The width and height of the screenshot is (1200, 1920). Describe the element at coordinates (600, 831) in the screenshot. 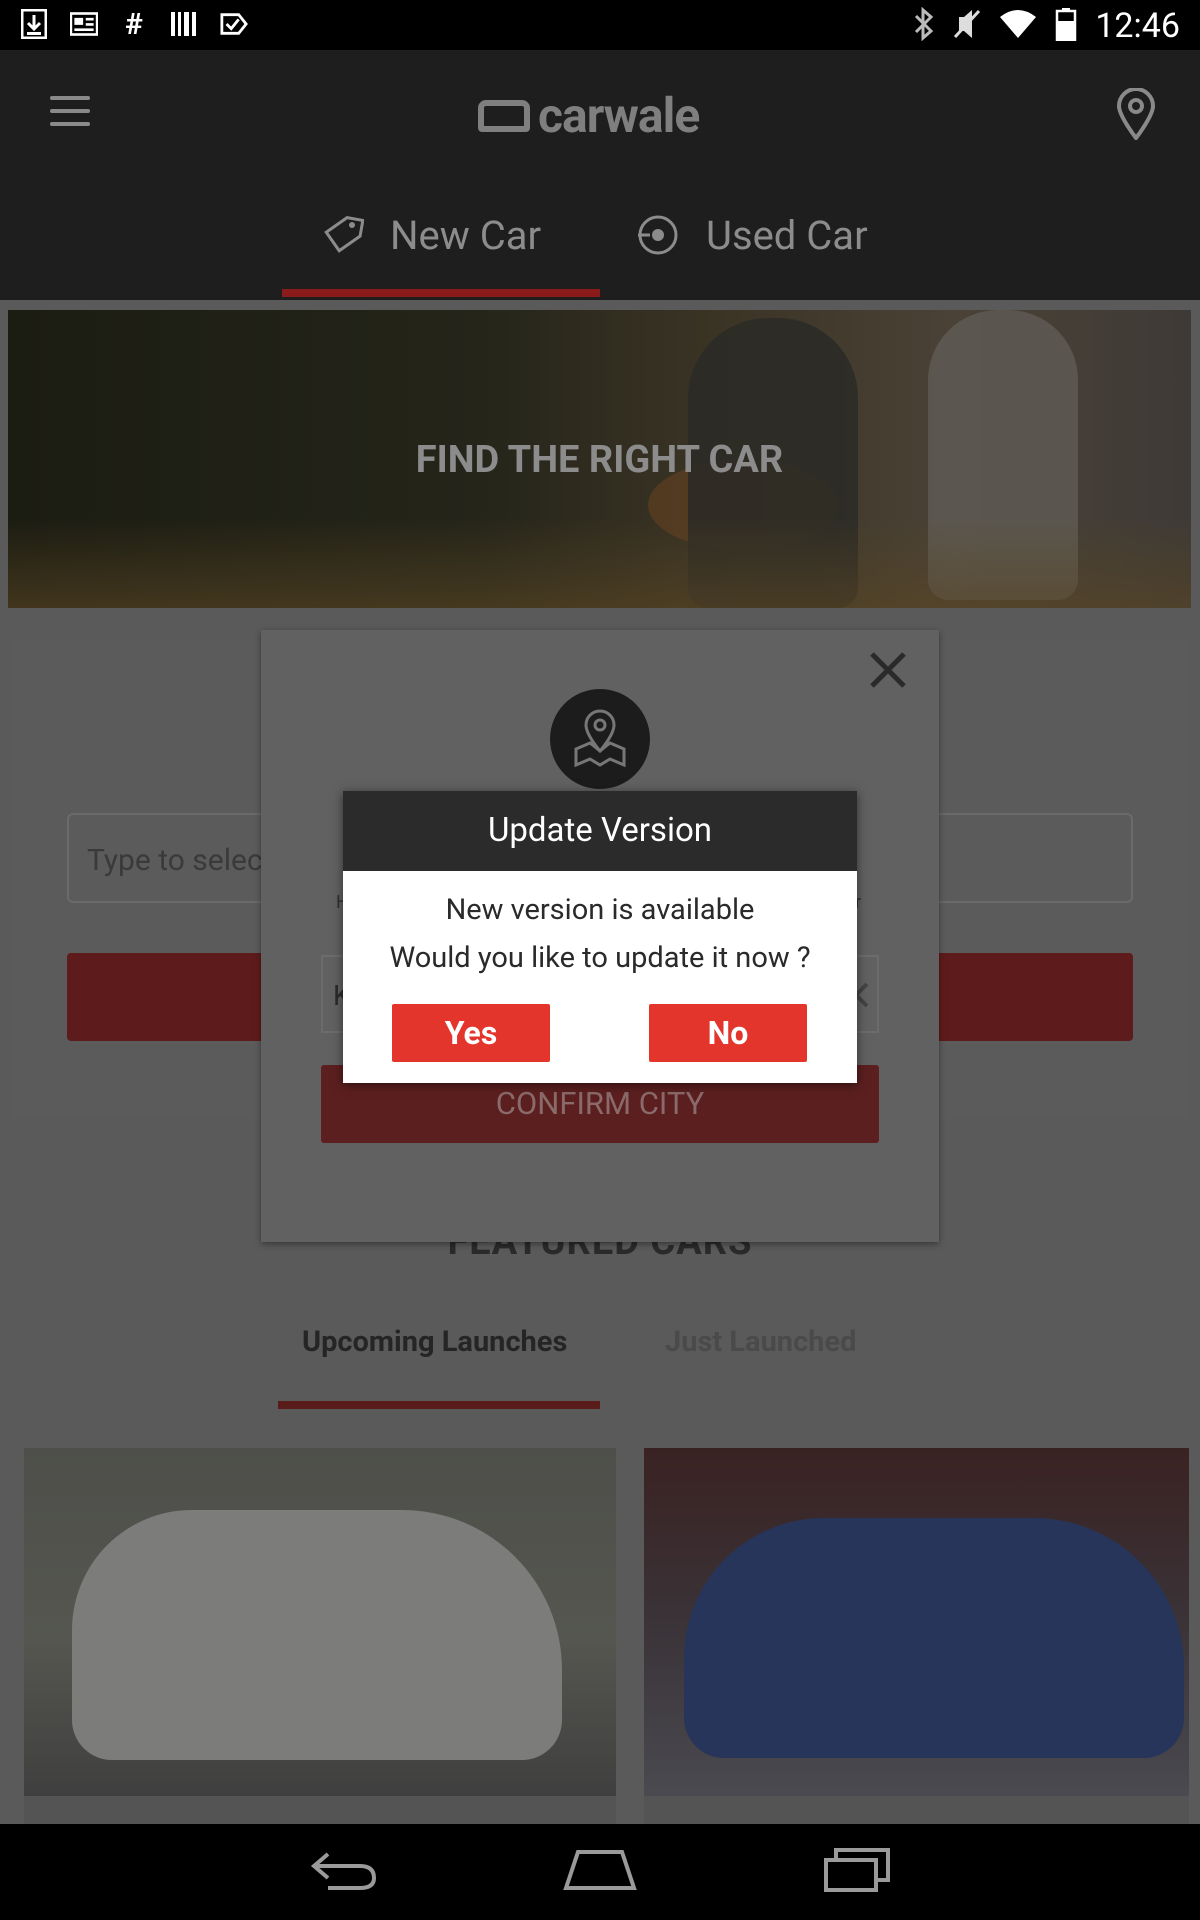

I see `dialog-title: Update Version` at that location.